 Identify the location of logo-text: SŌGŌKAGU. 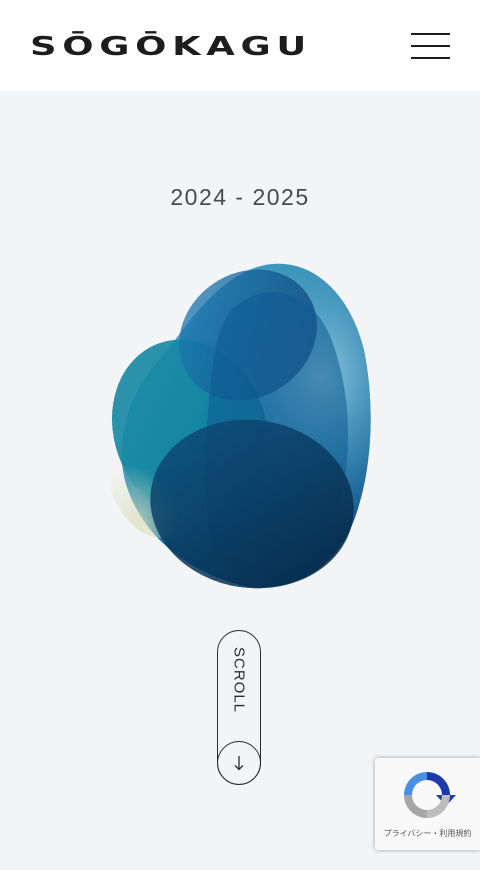
(171, 44).